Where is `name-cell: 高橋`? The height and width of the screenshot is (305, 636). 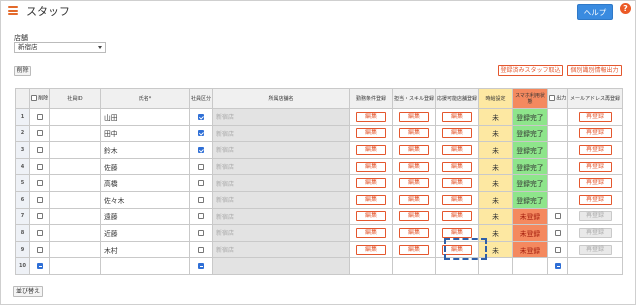 name-cell: 高橋 is located at coordinates (145, 183).